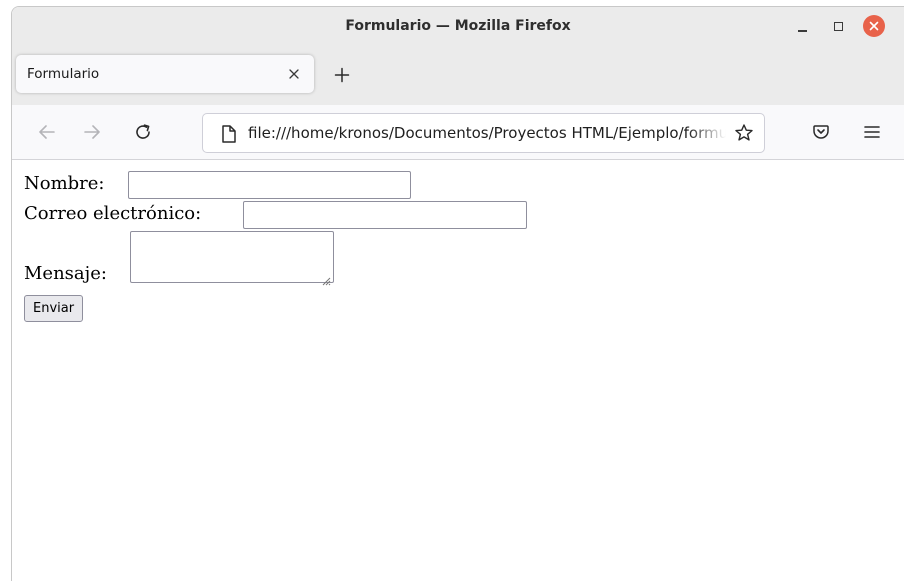 The image size is (904, 581). I want to click on close-icon, so click(874, 26).